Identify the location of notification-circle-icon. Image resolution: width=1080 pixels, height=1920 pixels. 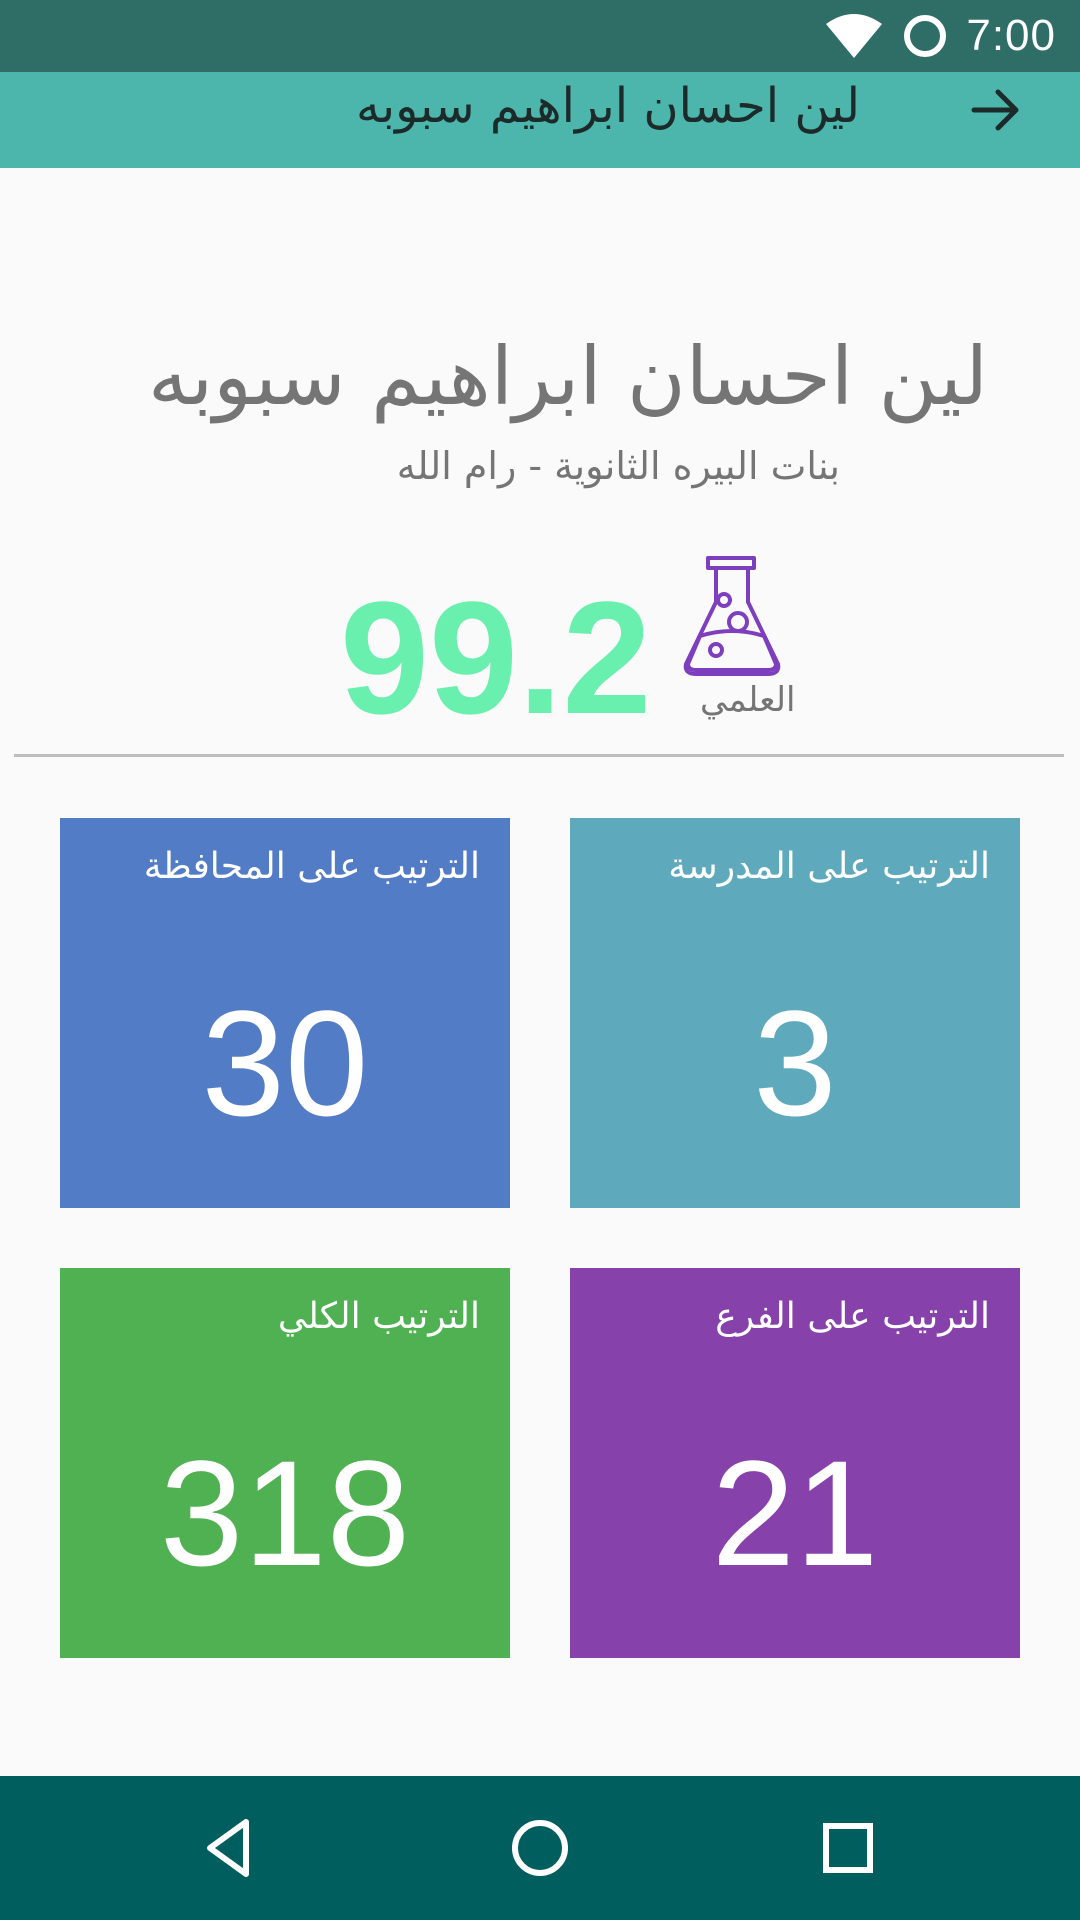
(925, 36).